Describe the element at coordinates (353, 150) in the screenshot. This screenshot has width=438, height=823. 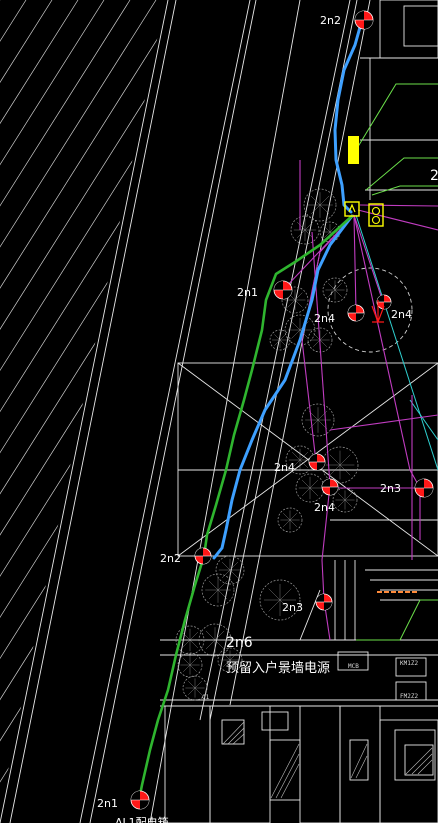
I see `yellow-marker-bar` at that location.